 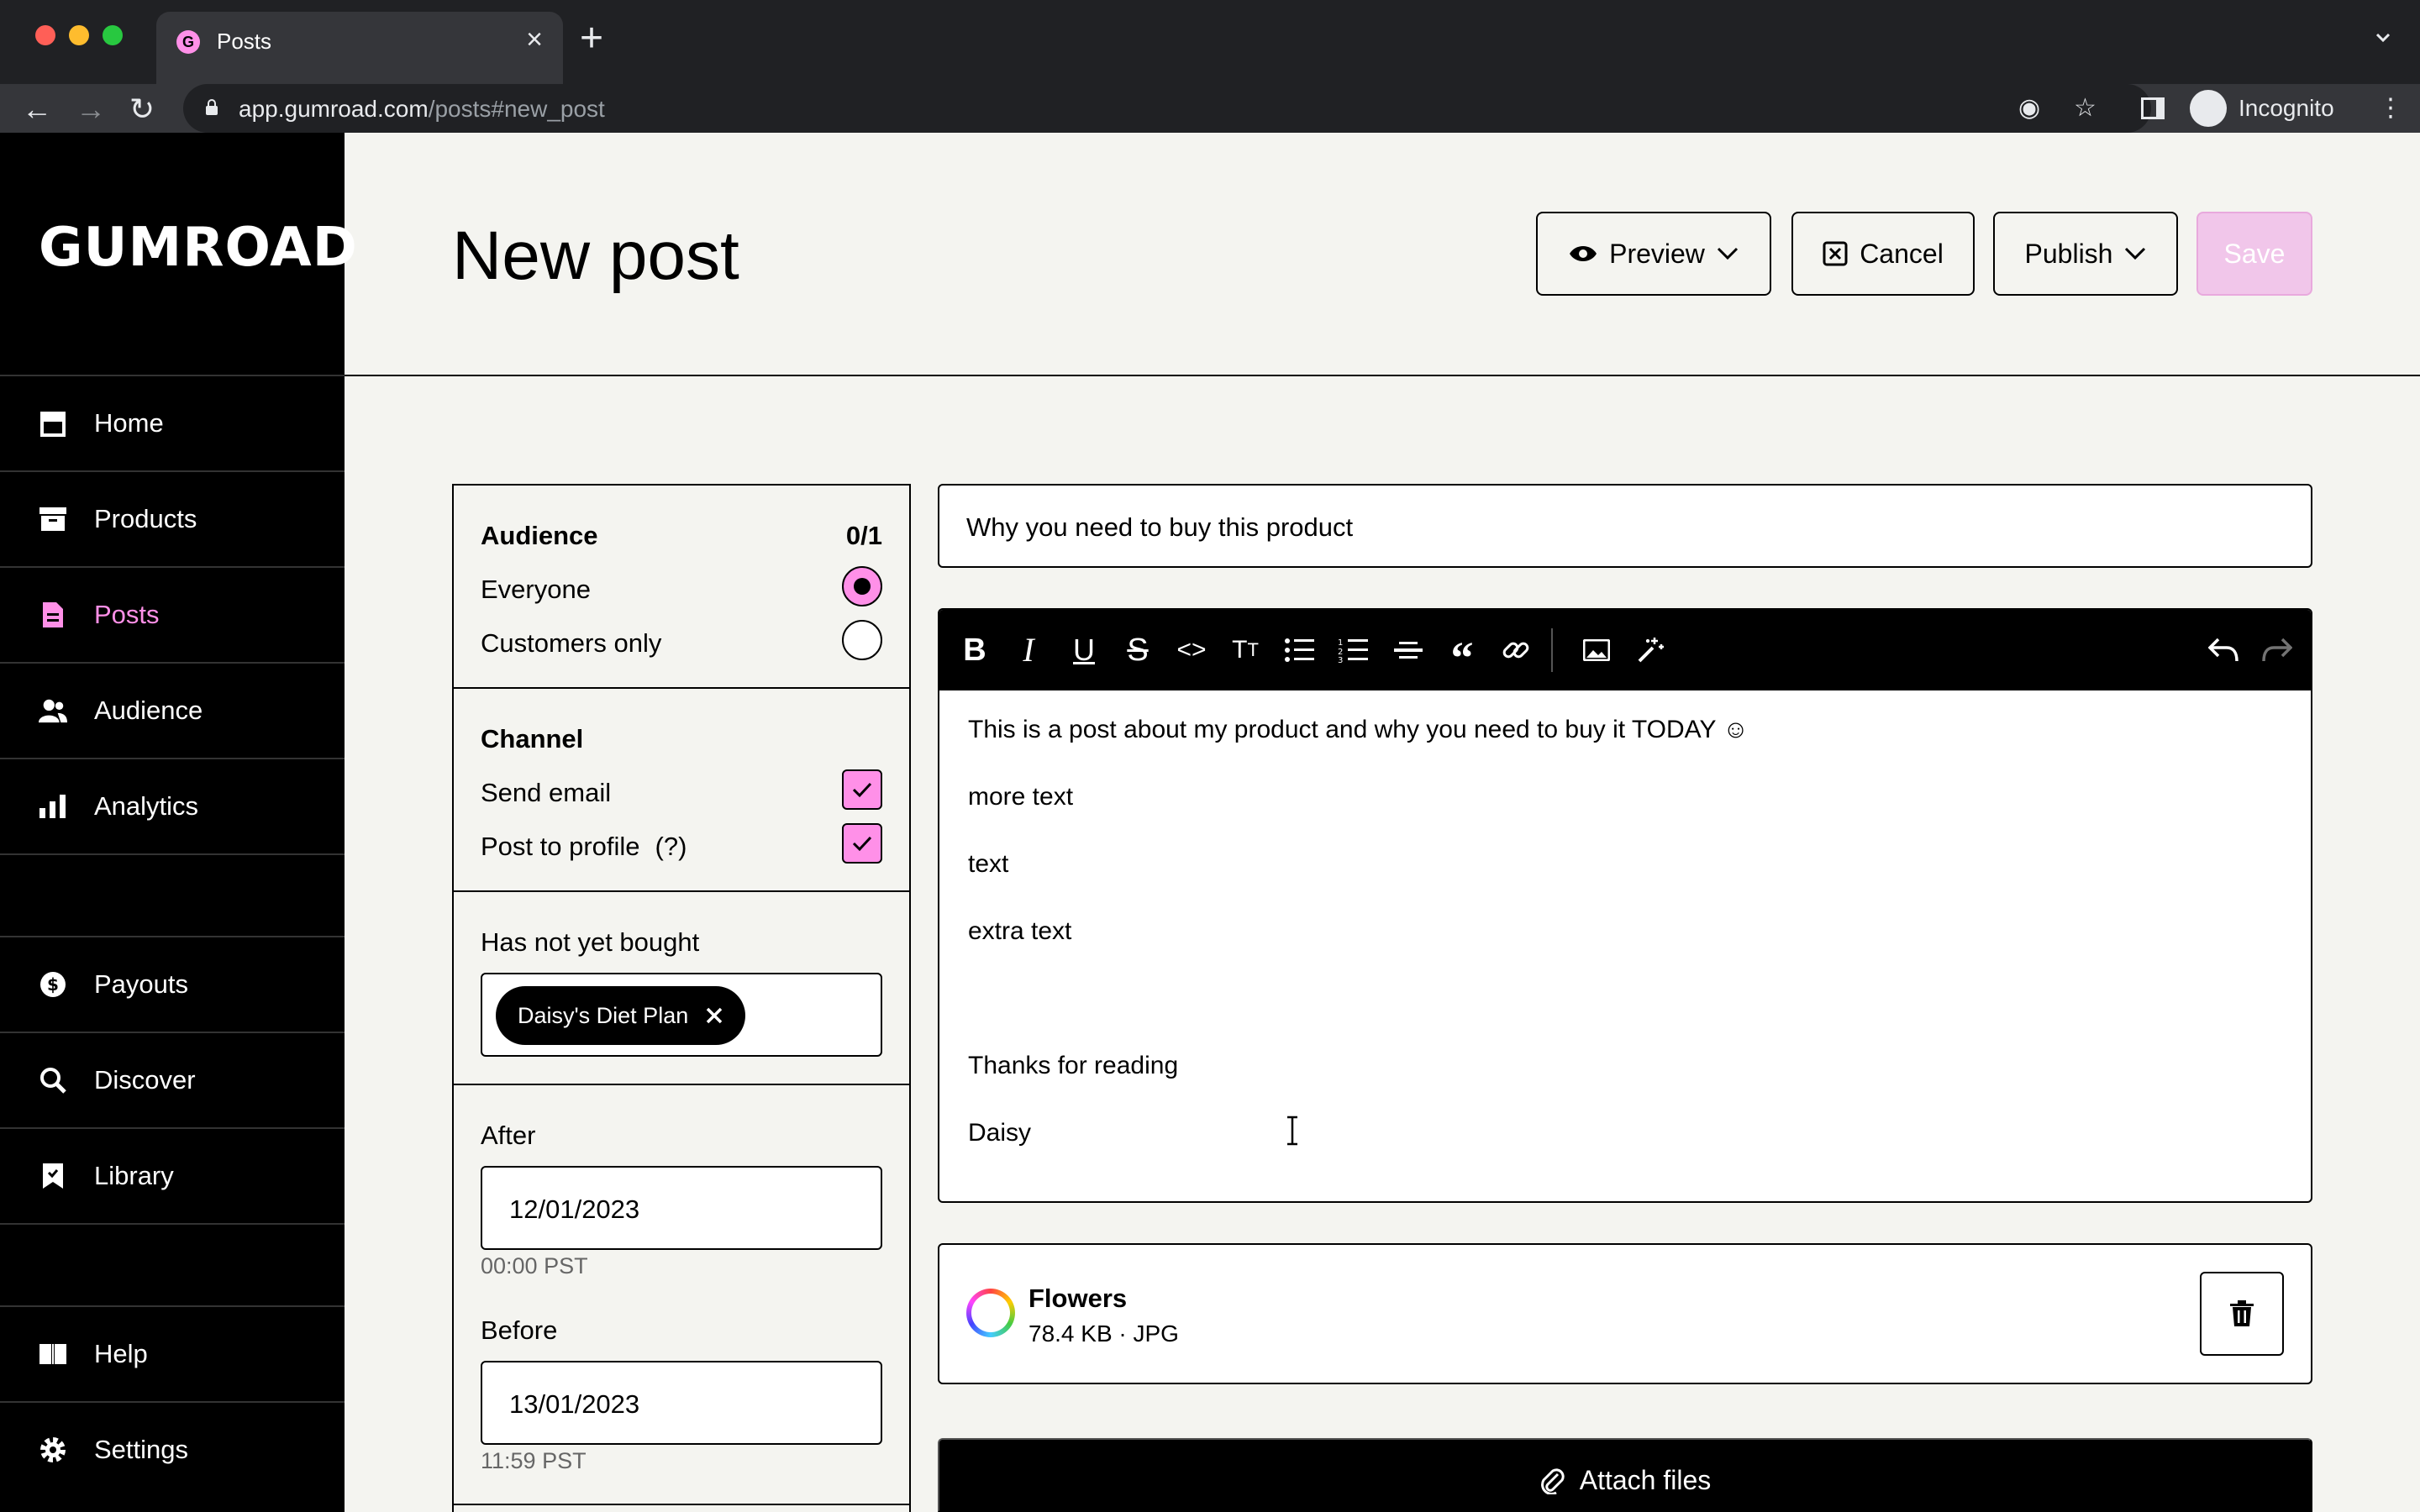 I want to click on tab-search-chevron-icon, so click(x=2383, y=37).